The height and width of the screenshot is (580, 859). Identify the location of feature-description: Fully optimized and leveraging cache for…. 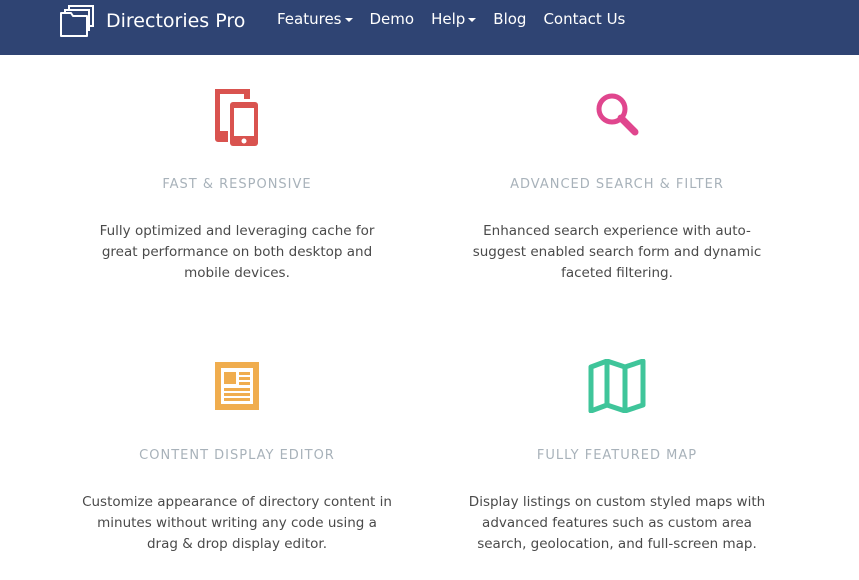
(237, 252).